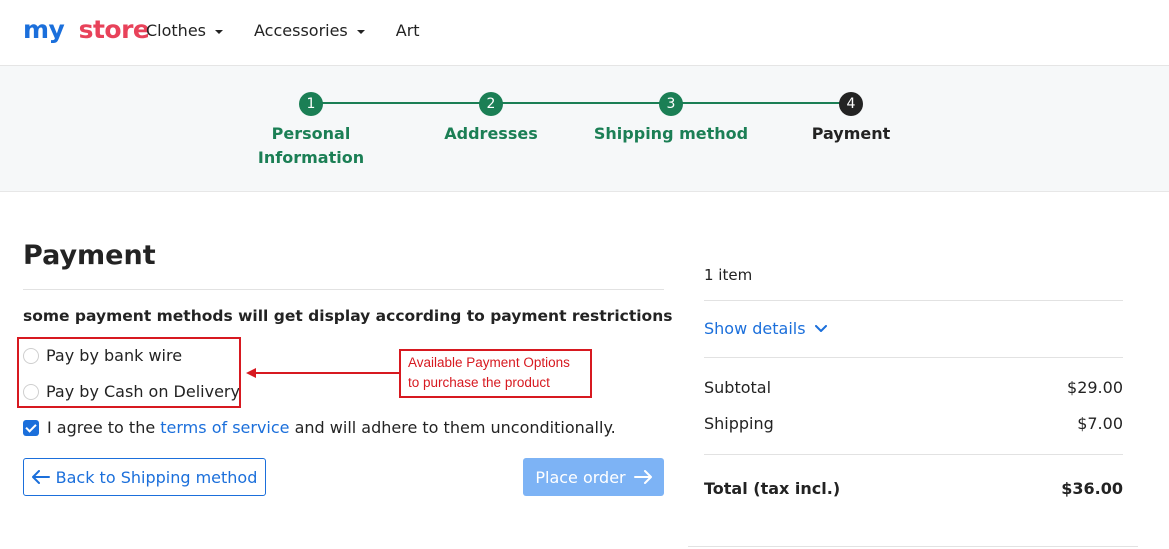 Image resolution: width=1169 pixels, height=549 pixels. What do you see at coordinates (455, 427) in the screenshot?
I see `terms-suffix: and will adhere to them unconditionally.` at bounding box center [455, 427].